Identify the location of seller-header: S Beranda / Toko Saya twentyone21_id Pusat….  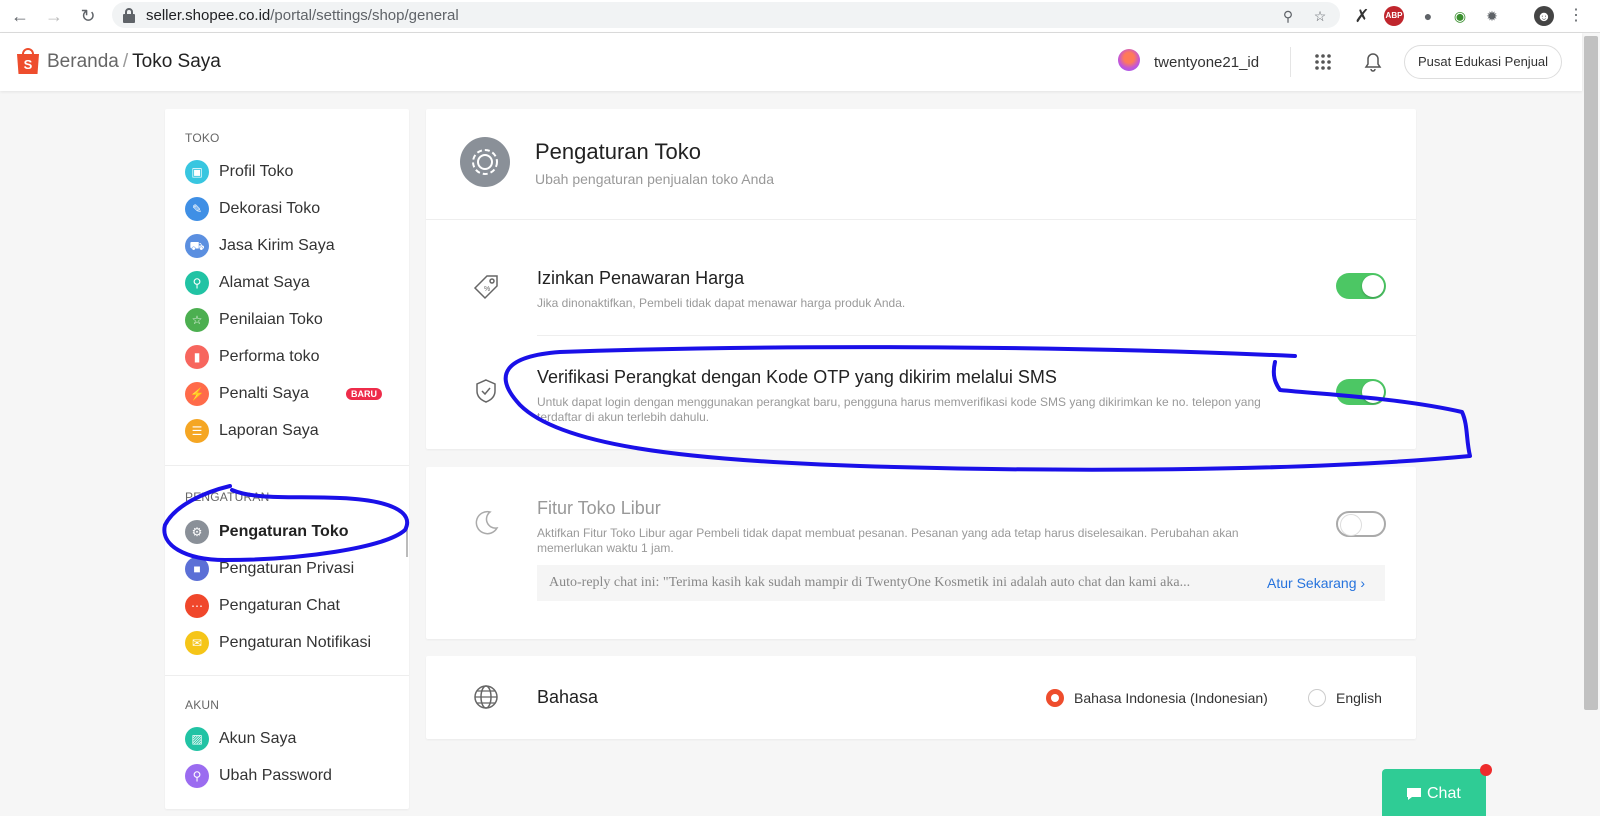
(791, 62).